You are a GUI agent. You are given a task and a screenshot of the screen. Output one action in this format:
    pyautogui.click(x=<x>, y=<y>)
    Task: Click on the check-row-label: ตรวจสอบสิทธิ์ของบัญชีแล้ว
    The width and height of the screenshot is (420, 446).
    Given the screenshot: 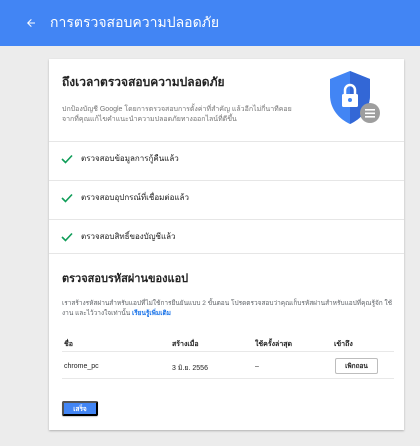 What is the action you would take?
    pyautogui.click(x=128, y=236)
    